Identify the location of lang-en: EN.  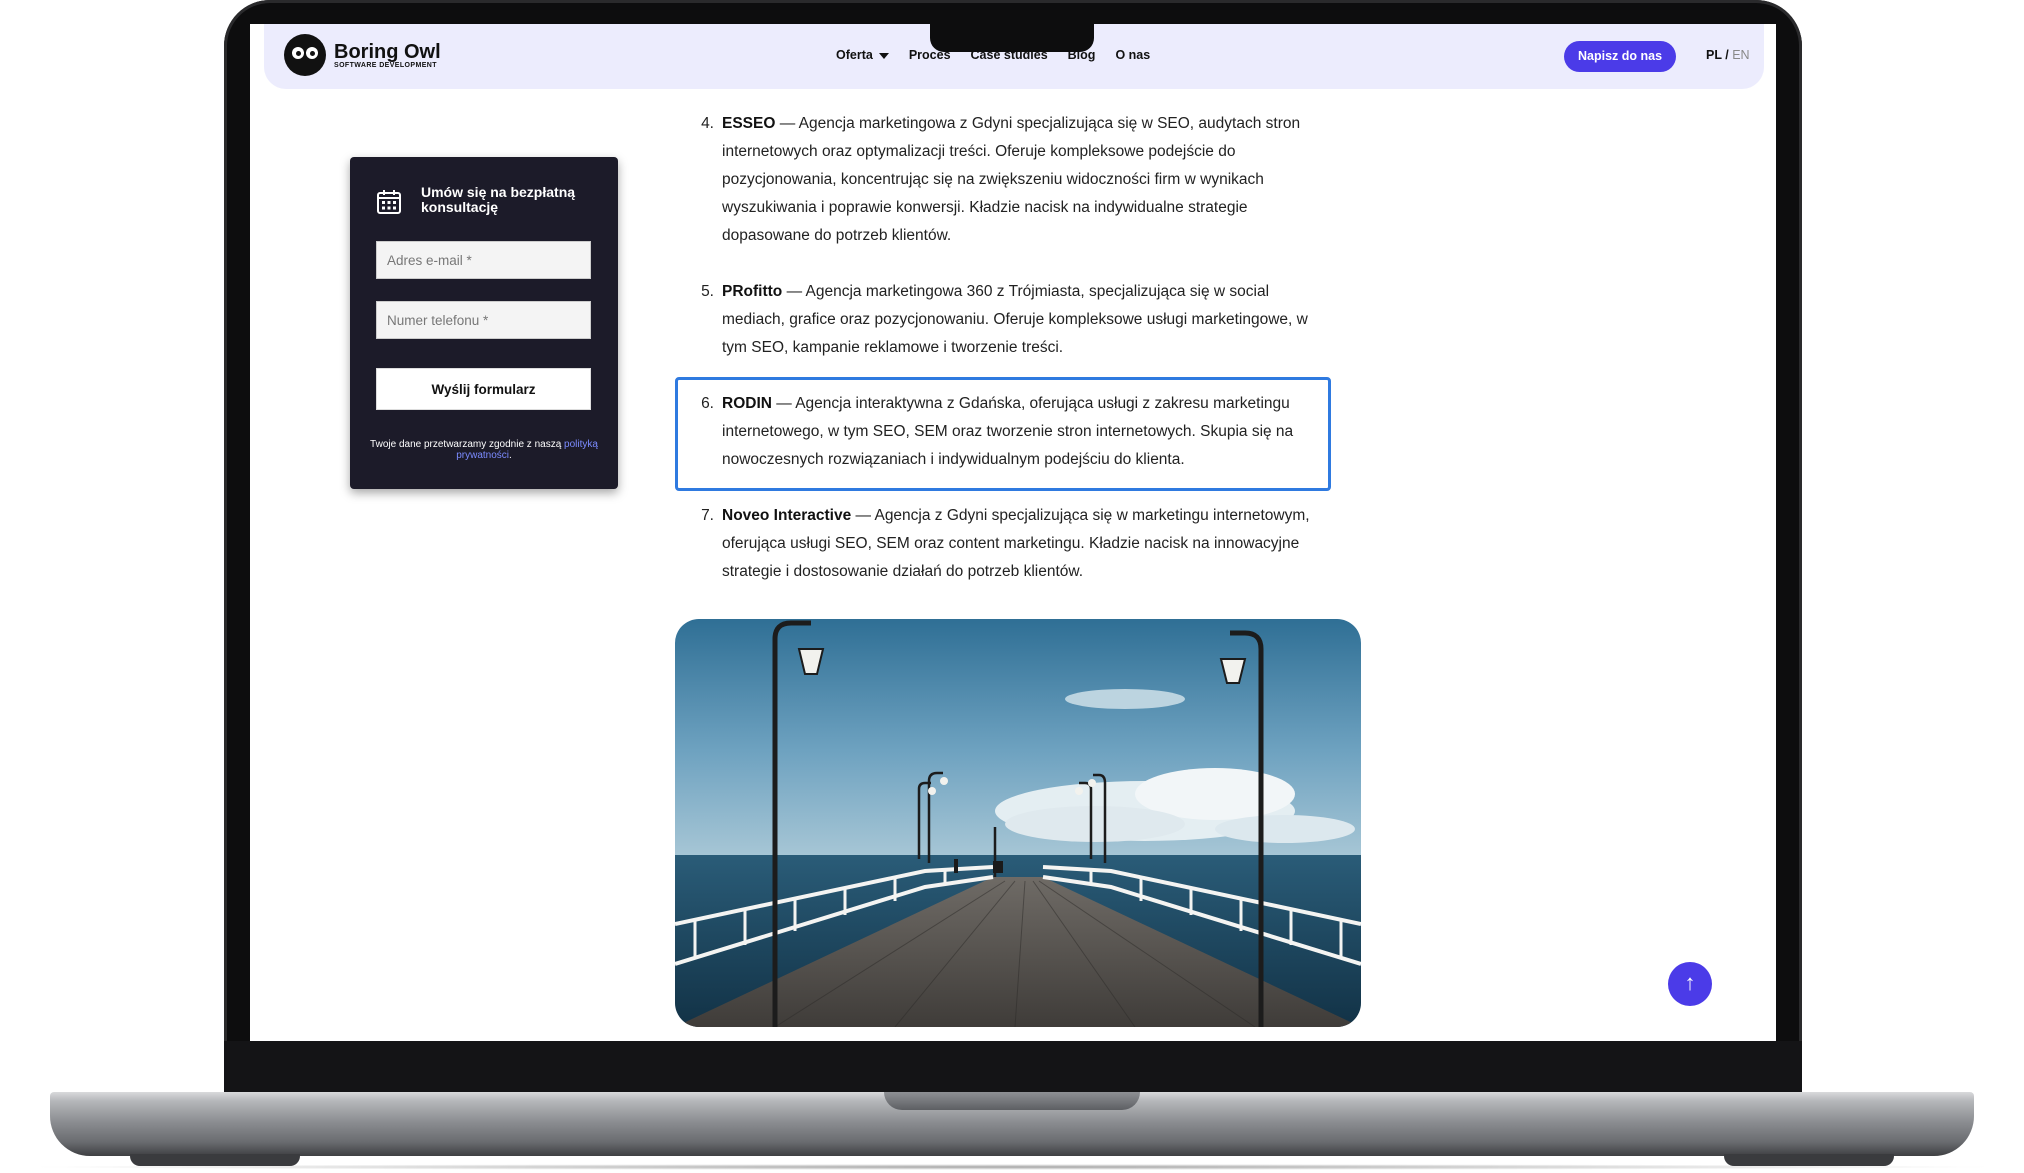
(1740, 55).